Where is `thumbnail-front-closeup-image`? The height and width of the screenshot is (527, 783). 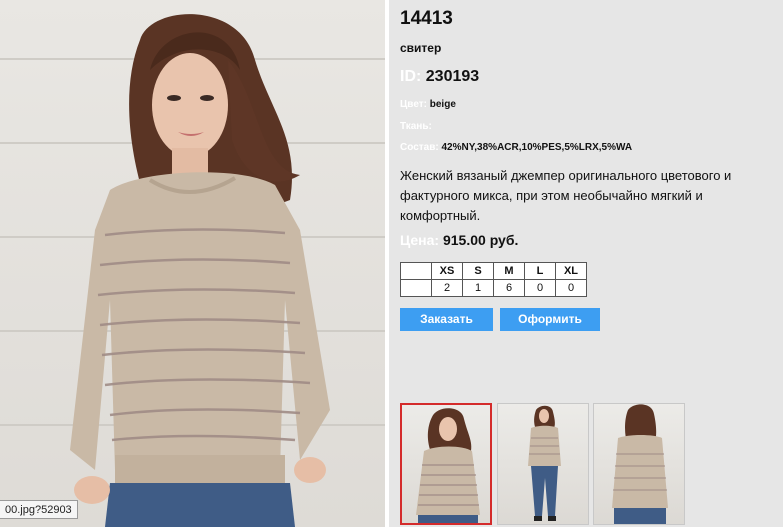 thumbnail-front-closeup-image is located at coordinates (448, 465).